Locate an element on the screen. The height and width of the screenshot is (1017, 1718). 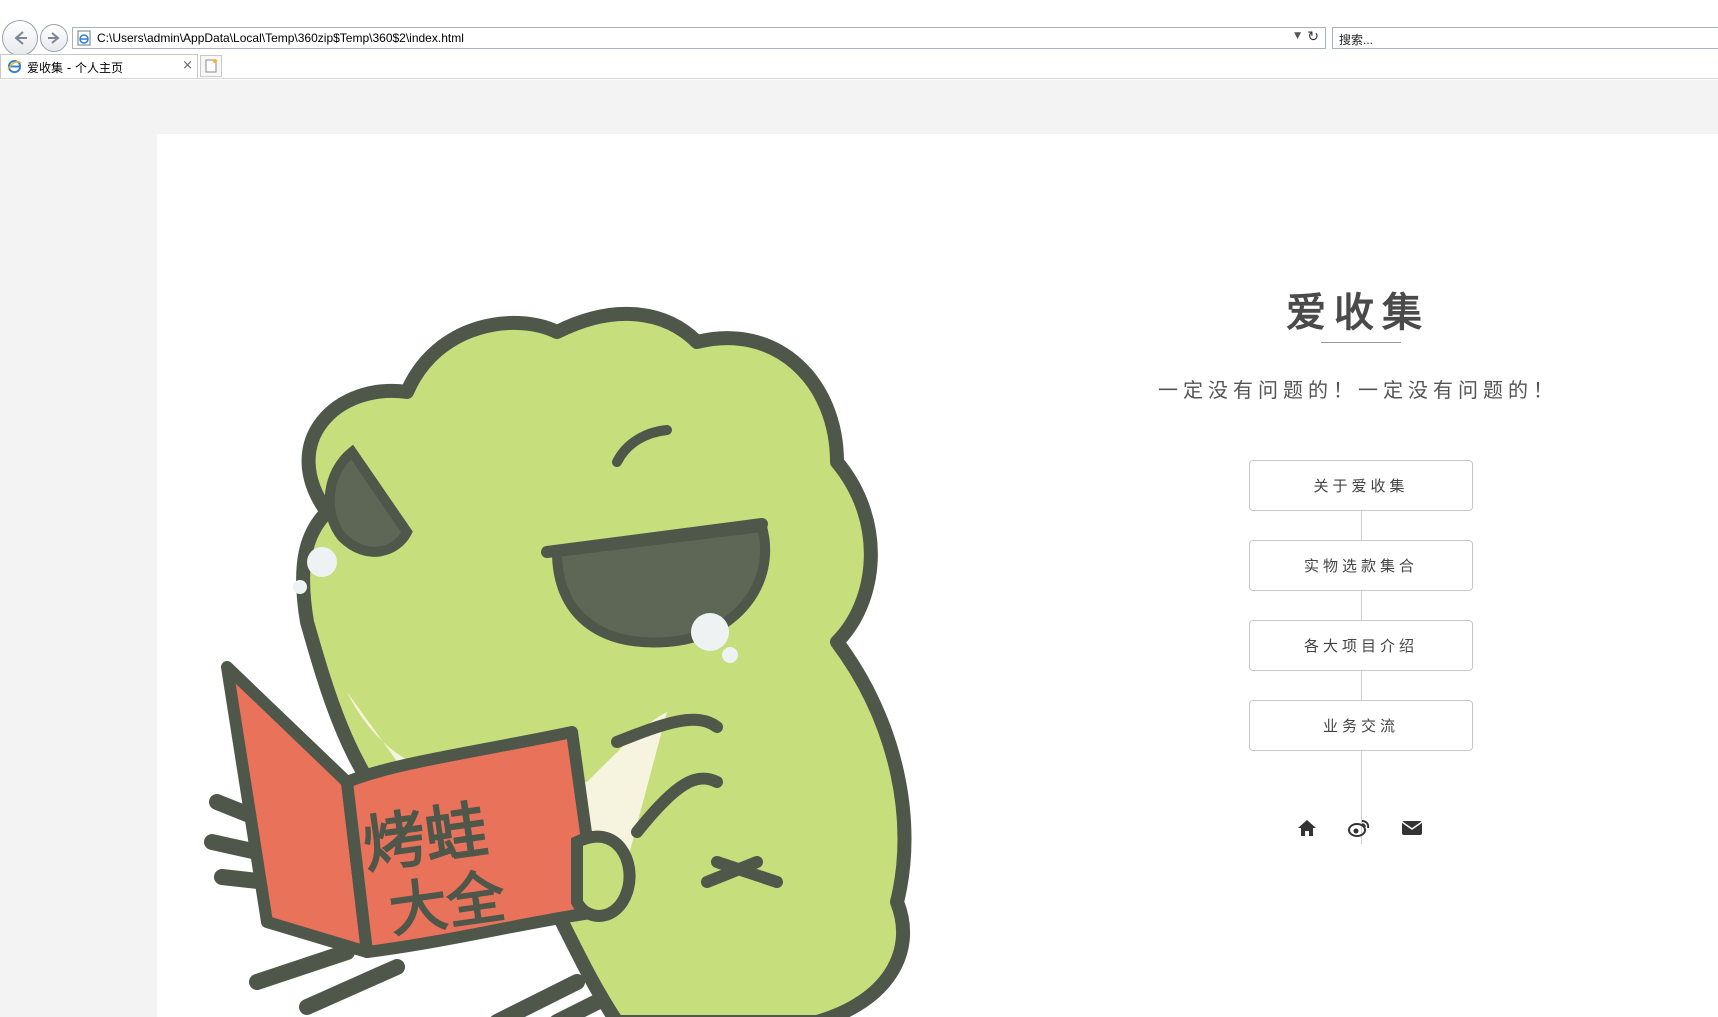
tab-active: 爱收集 - 个人主页 × is located at coordinates (99, 66).